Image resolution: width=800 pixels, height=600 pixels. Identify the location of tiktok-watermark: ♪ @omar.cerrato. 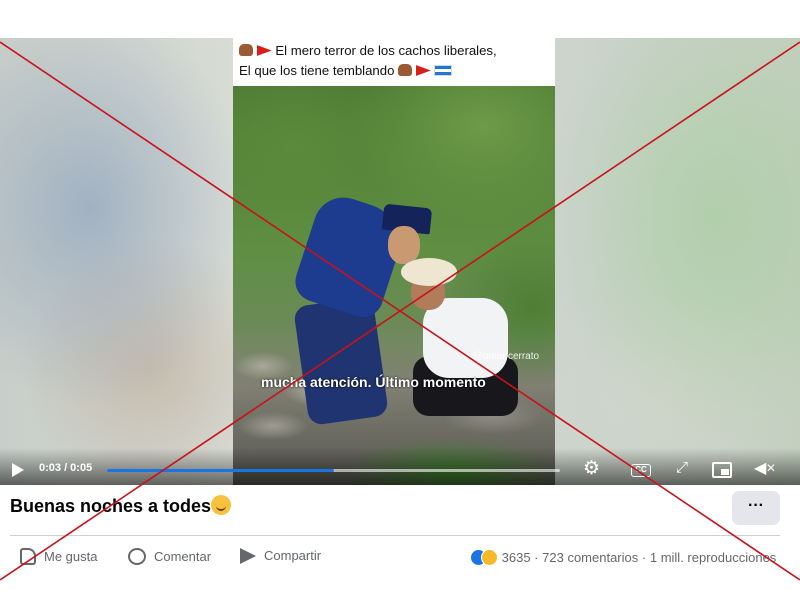
(502, 356).